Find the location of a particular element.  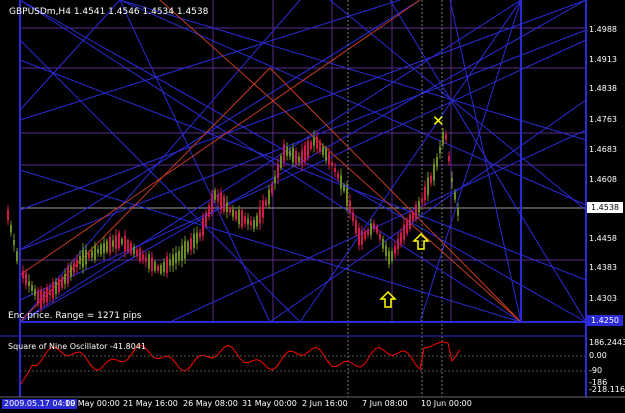

time-label-4: 31 May 00:00 is located at coordinates (269, 403).